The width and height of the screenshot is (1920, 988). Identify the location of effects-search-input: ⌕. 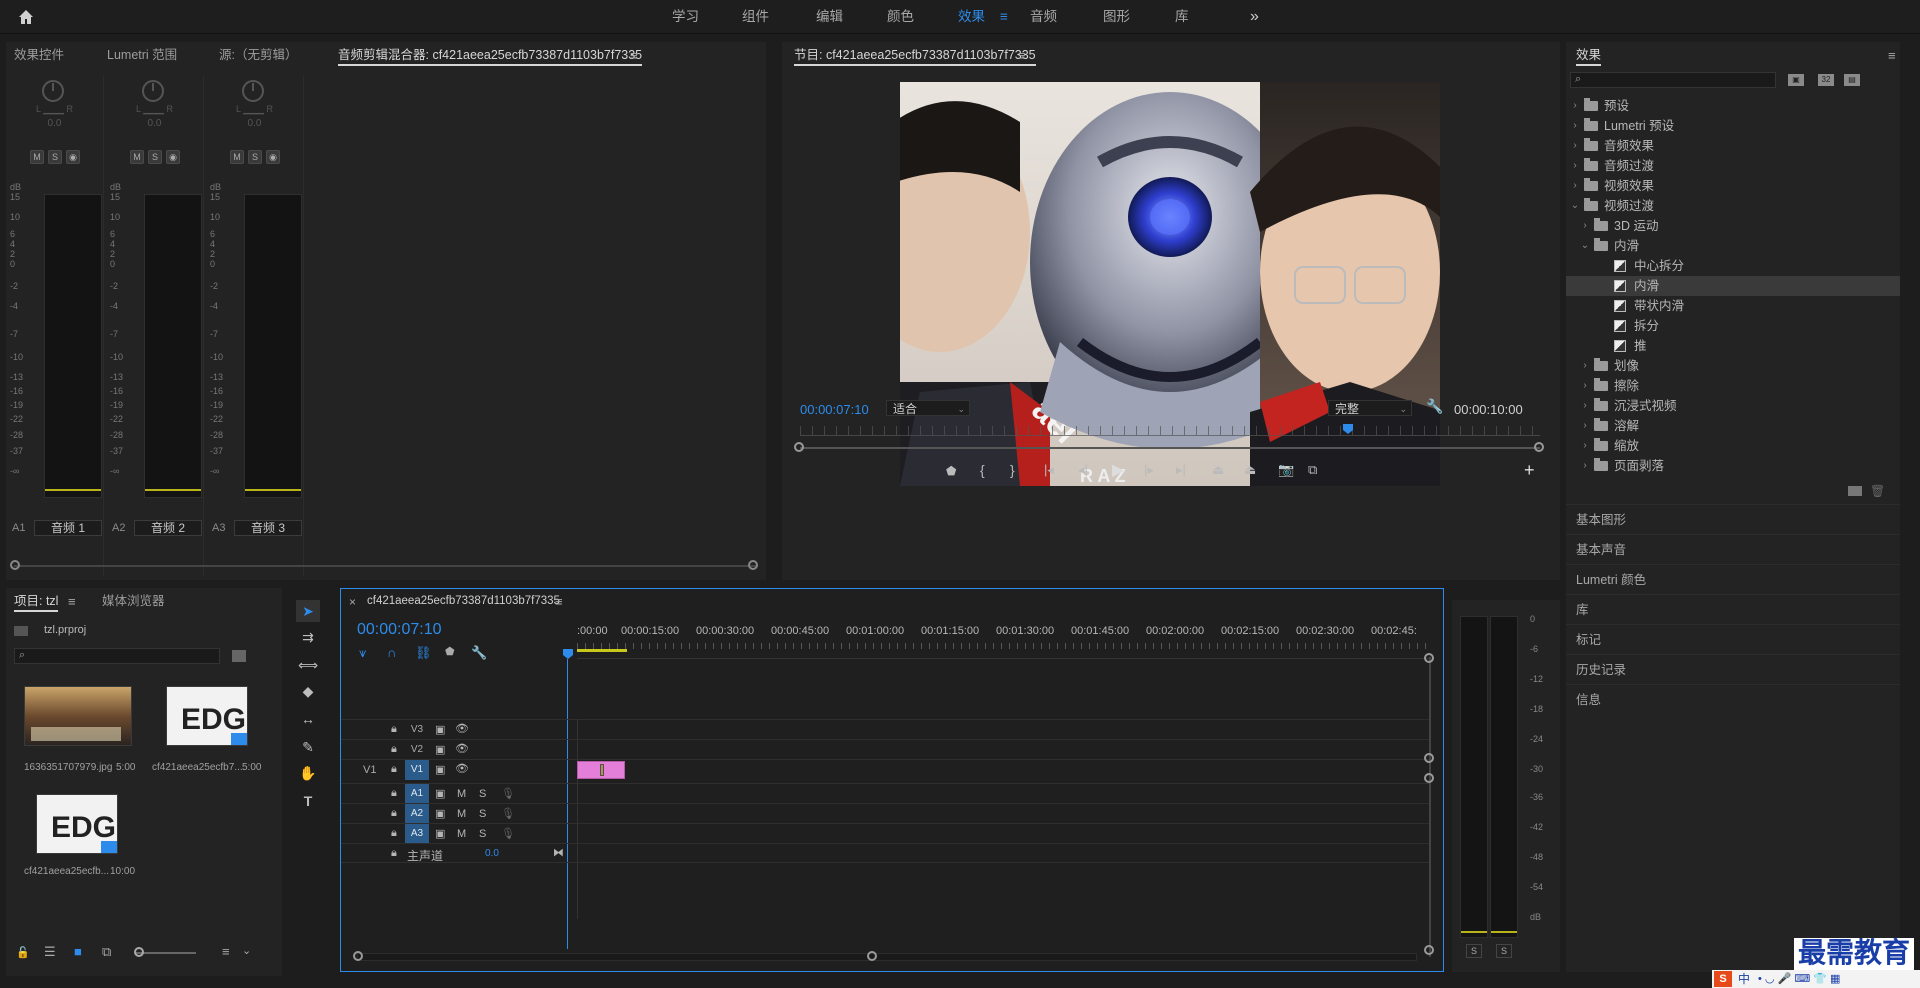
(1673, 80).